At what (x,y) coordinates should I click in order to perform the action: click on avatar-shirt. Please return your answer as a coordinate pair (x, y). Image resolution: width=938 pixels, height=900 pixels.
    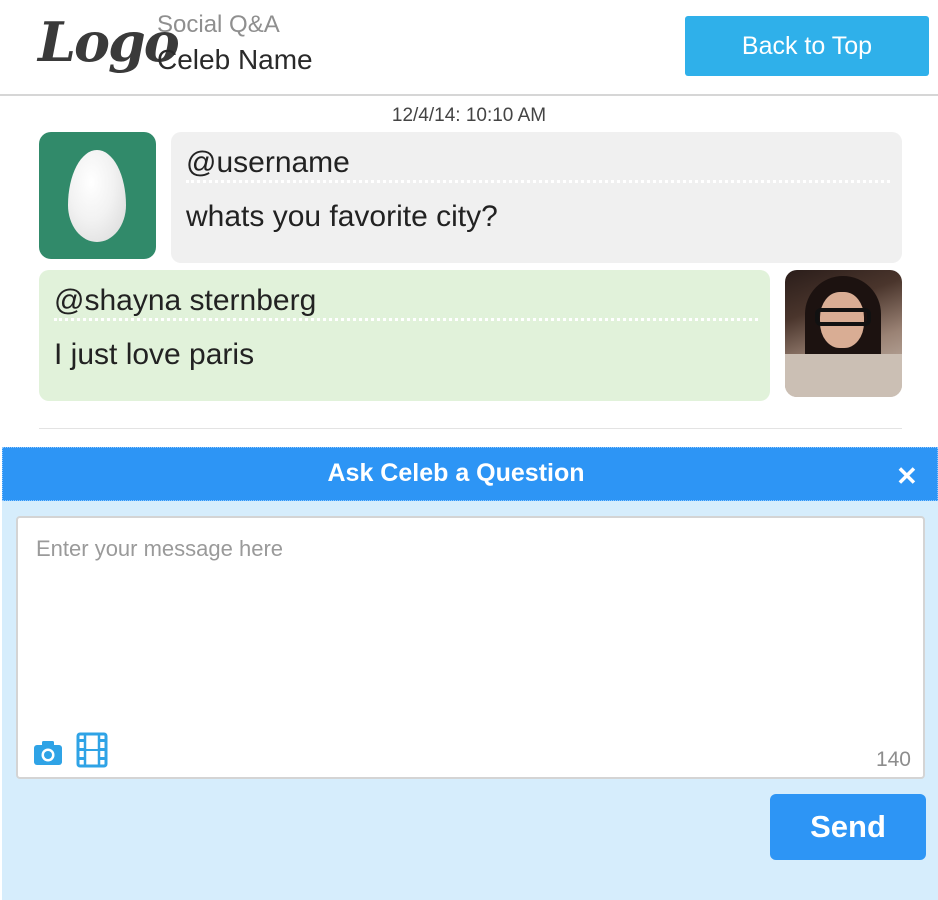
    Looking at the image, I should click on (843, 375).